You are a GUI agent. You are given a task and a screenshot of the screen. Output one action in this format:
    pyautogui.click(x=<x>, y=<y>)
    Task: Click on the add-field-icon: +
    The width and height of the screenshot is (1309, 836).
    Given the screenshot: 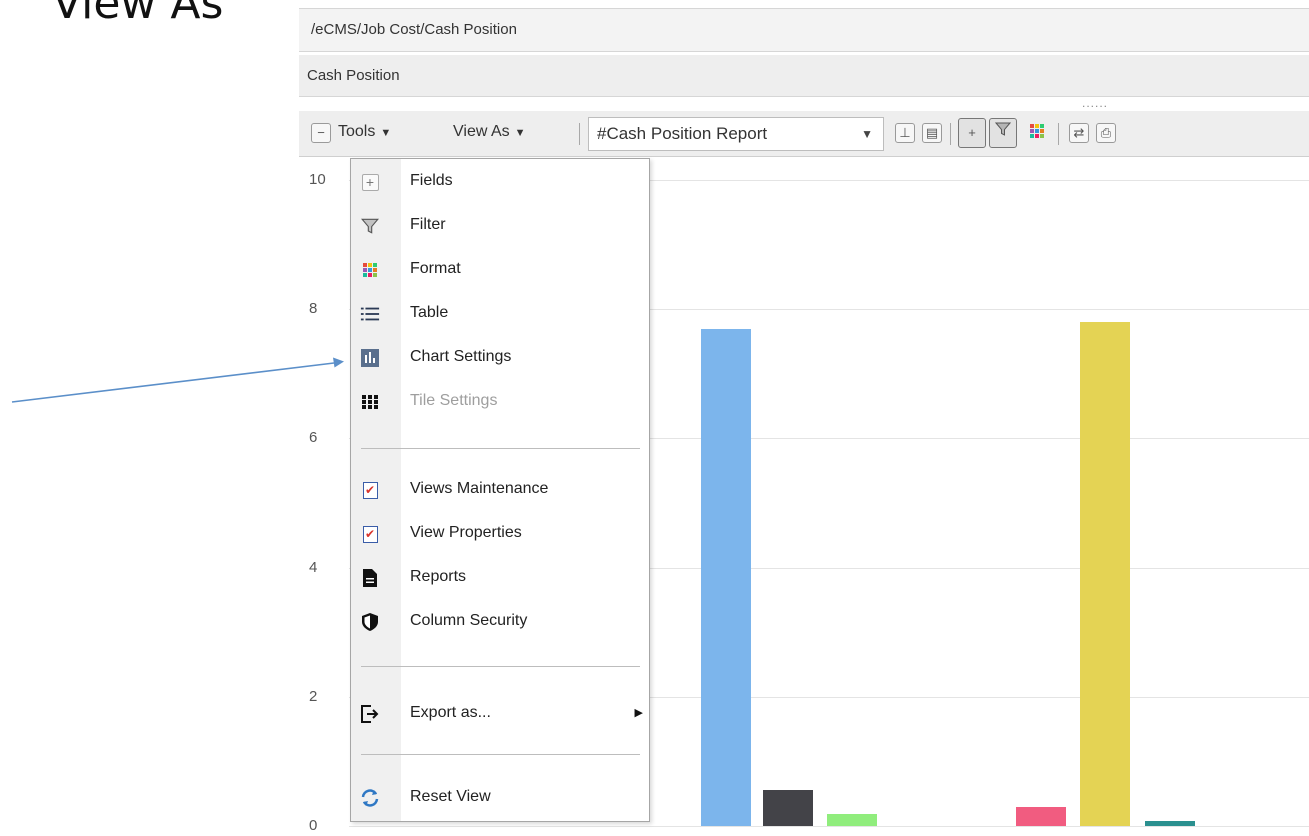 What is the action you would take?
    pyautogui.click(x=972, y=133)
    